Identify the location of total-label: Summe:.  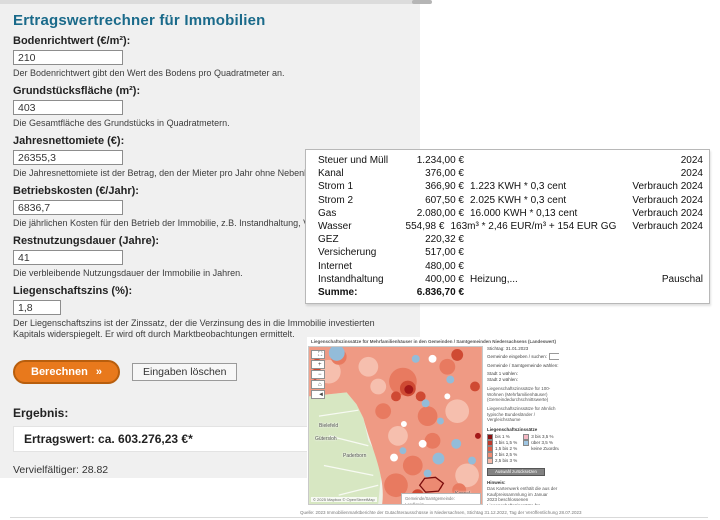
(338, 292).